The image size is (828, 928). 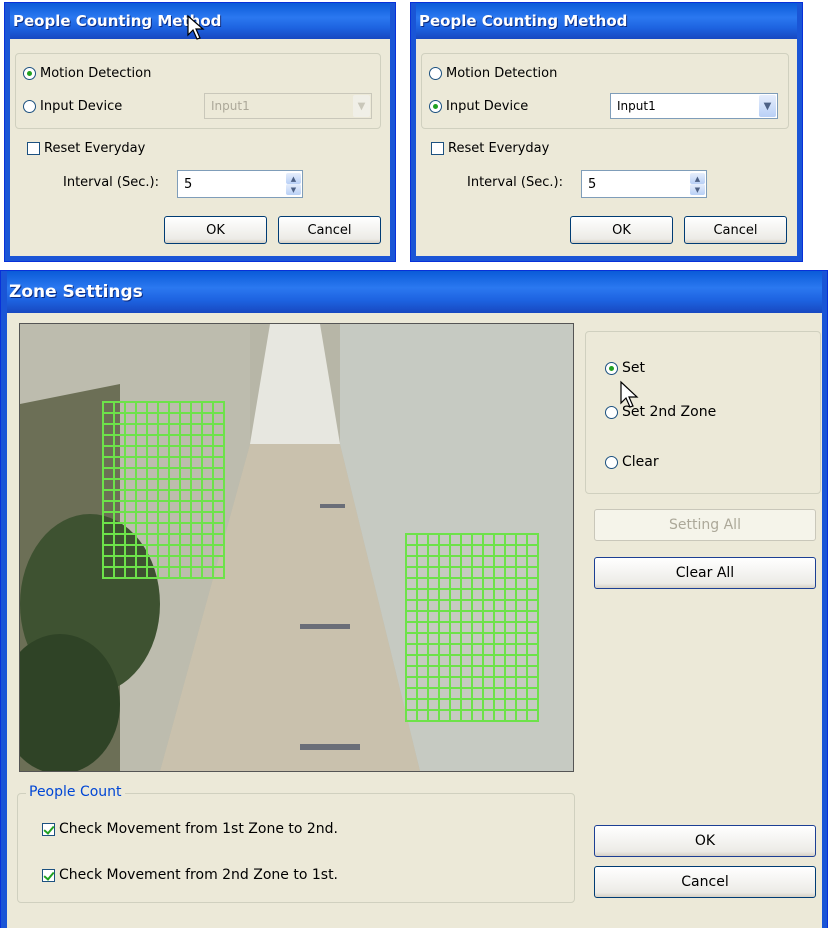 I want to click on dialog-title: People Counting Method, so click(x=606, y=21).